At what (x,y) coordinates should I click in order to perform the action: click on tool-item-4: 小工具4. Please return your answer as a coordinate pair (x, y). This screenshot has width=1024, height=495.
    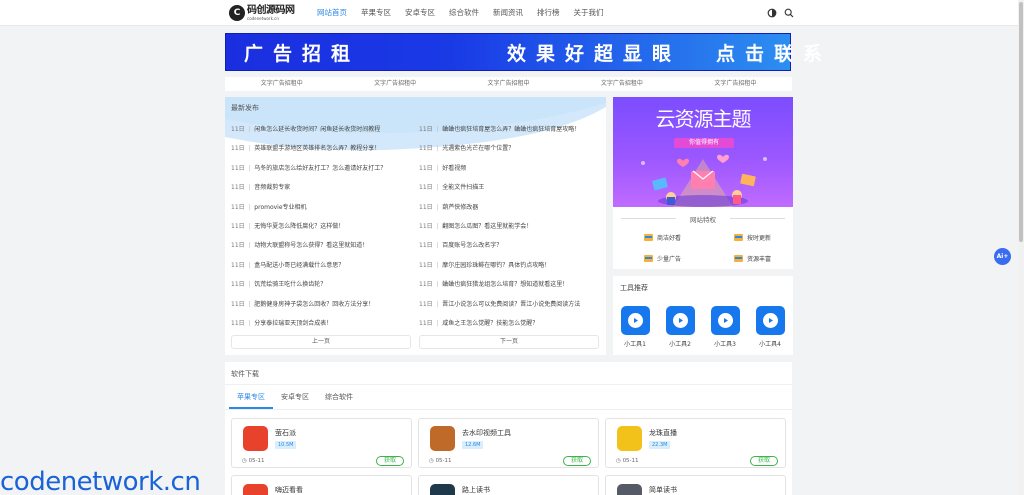
    Looking at the image, I should click on (770, 327).